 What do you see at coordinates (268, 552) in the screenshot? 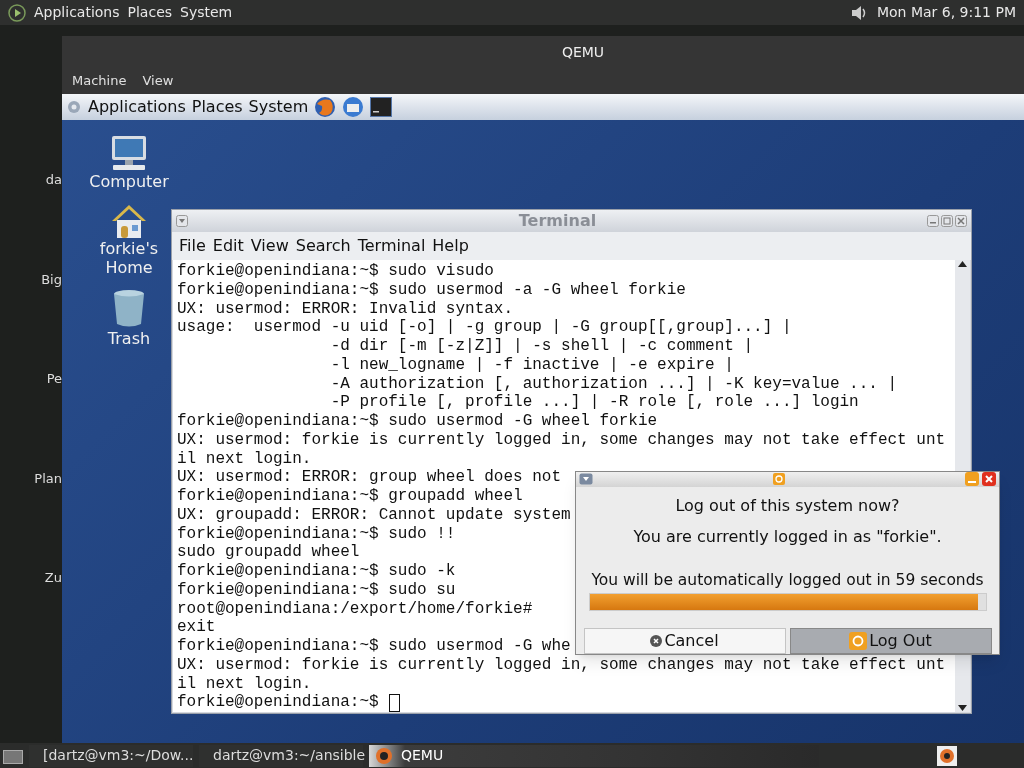
I see `terminal-line: sudo groupadd wheel` at bounding box center [268, 552].